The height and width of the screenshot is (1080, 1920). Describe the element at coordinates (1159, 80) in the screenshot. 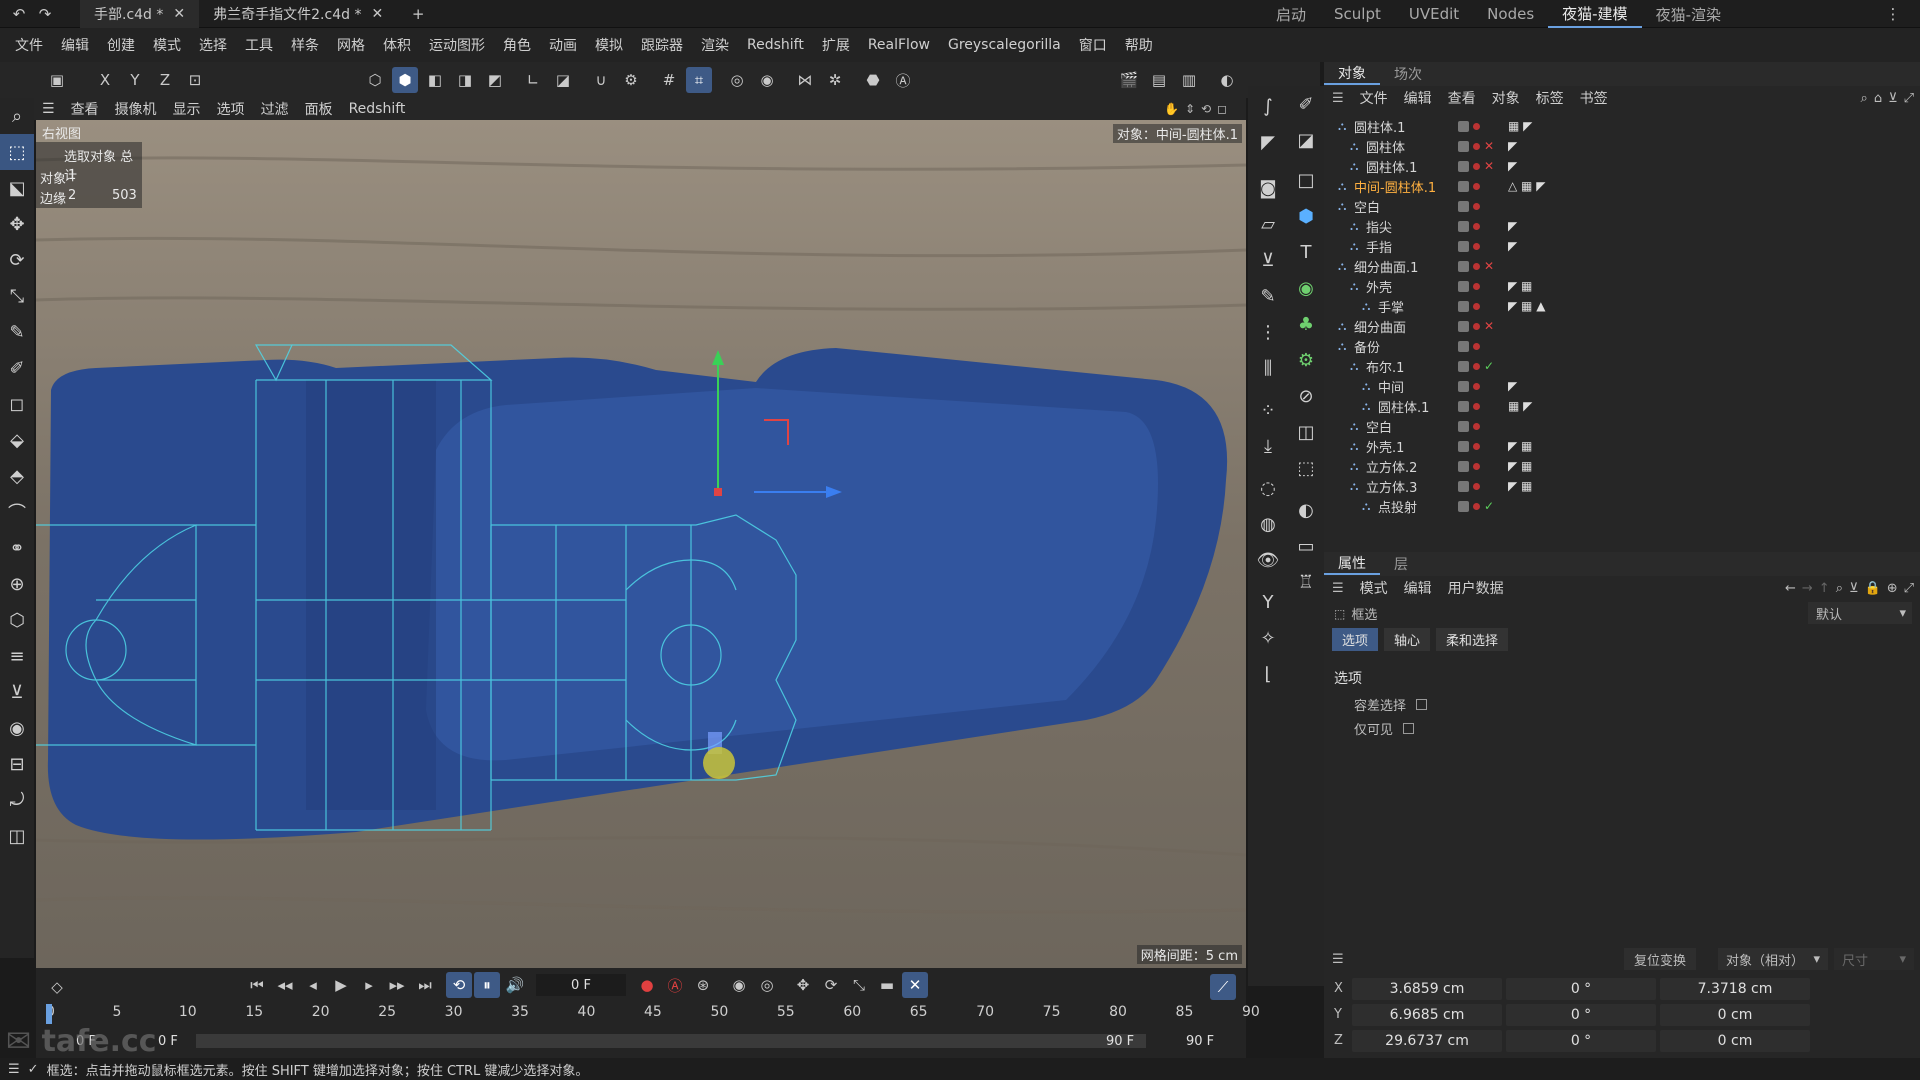

I see `render-picture-viewer-icon: ▤` at that location.